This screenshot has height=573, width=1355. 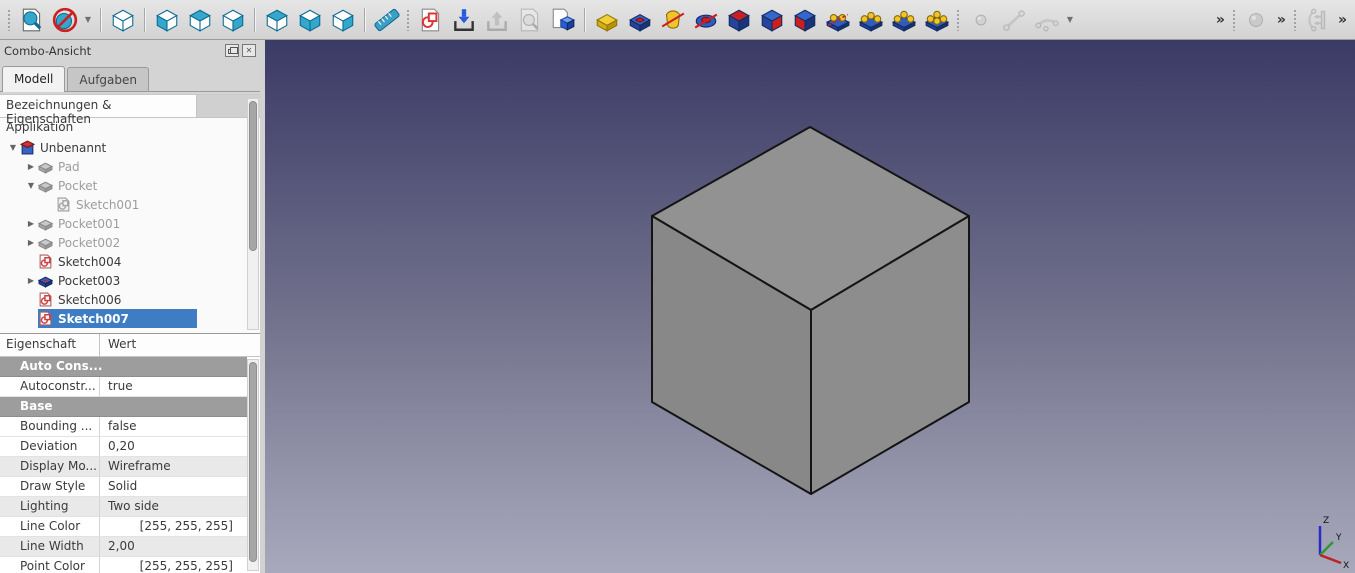 What do you see at coordinates (130, 345) in the screenshot?
I see `property-header: Eigenschaft Wert` at bounding box center [130, 345].